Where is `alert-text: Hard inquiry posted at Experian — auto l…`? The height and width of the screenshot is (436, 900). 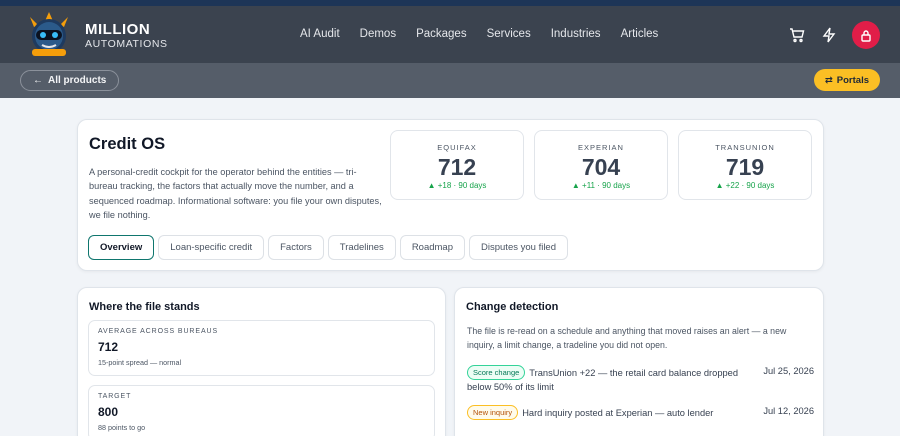
alert-text: Hard inquiry posted at Experian — auto l… is located at coordinates (618, 413).